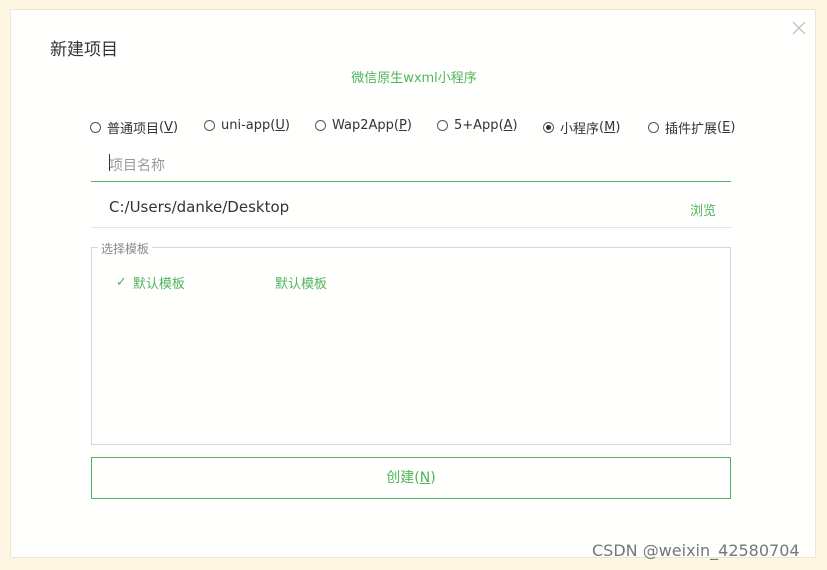 The width and height of the screenshot is (827, 570). Describe the element at coordinates (411, 212) in the screenshot. I see `project-path-row: C:/Users/danke/Desktop 浏览` at that location.